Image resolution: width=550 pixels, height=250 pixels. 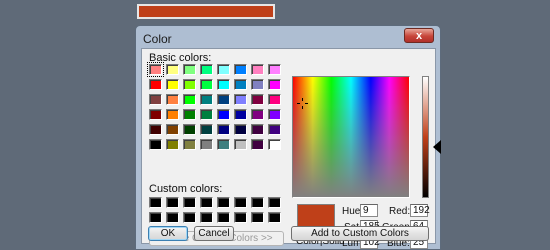 I want to click on custom-colors-label: Custom colors:, so click(x=186, y=189).